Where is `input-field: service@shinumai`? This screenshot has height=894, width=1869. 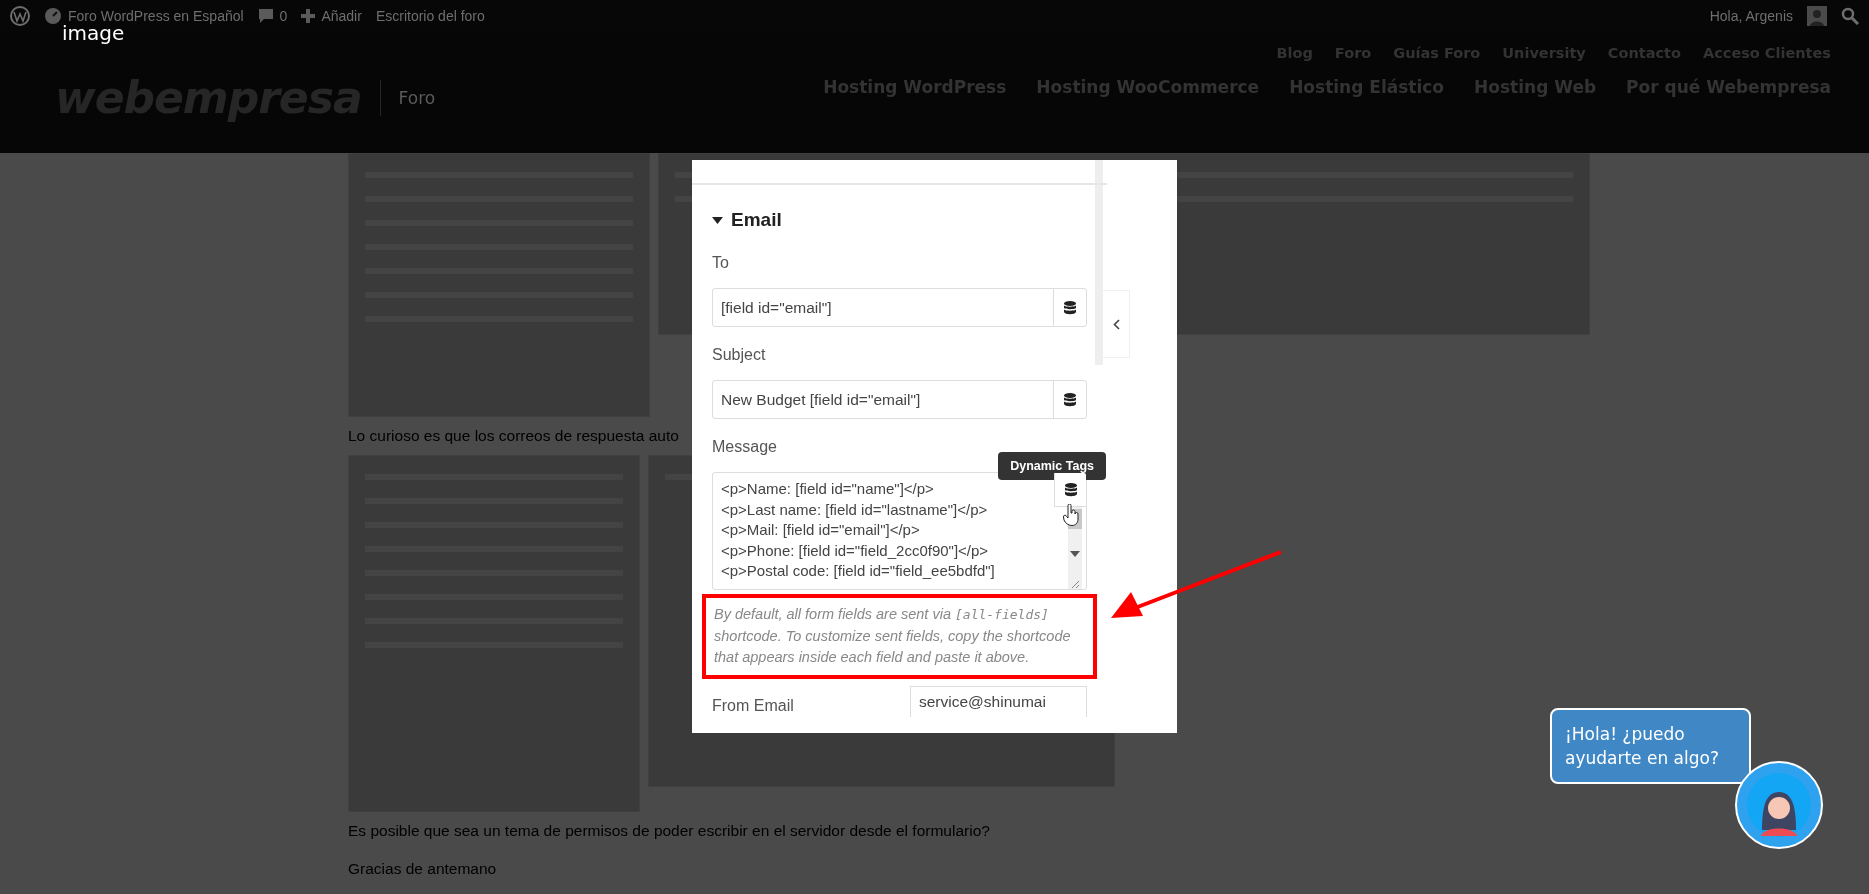
input-field: service@shinumai is located at coordinates (998, 701).